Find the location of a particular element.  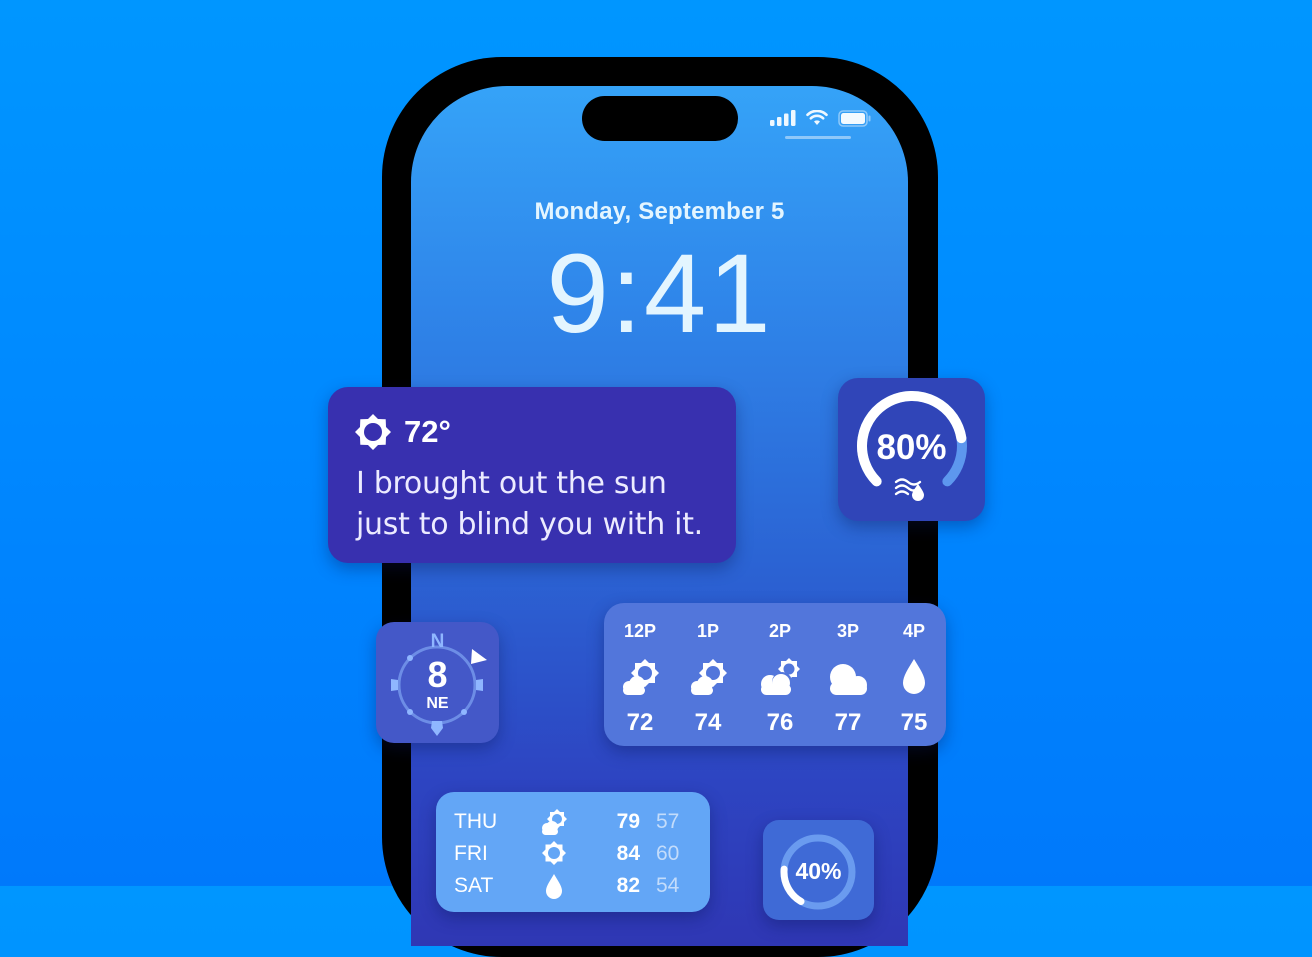

day-label: THU is located at coordinates (476, 821).